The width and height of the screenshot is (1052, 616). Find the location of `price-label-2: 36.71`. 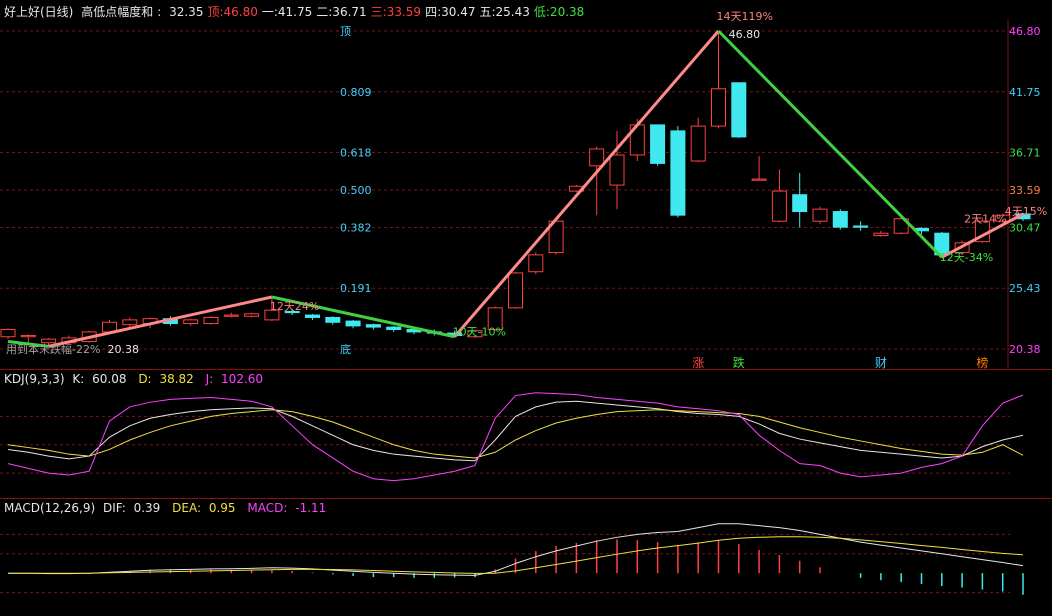

price-label-2: 36.71 is located at coordinates (1025, 152).